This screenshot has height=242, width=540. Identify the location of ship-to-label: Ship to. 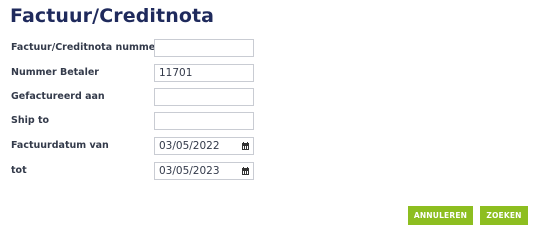
(30, 120).